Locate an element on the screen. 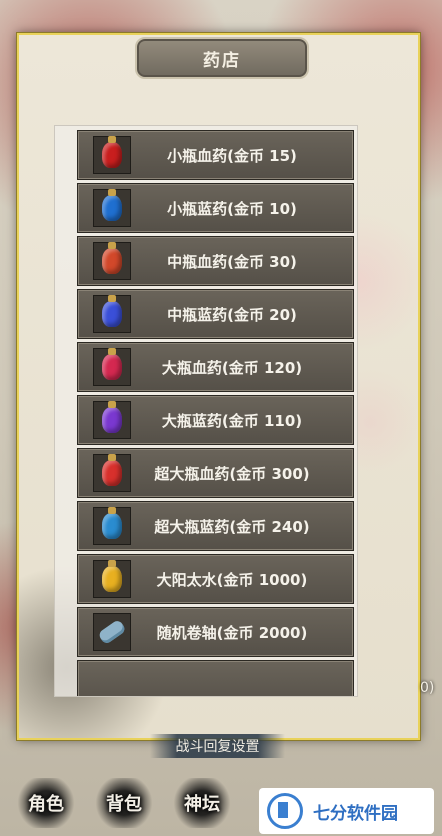  item-label: 大瓶血药(金币 120) is located at coordinates (232, 367).